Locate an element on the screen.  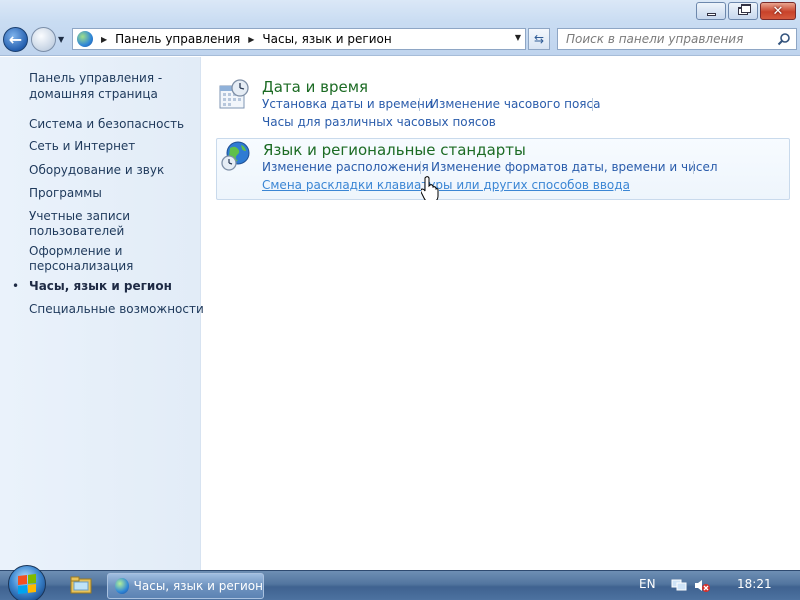
search-input is located at coordinates (666, 39).